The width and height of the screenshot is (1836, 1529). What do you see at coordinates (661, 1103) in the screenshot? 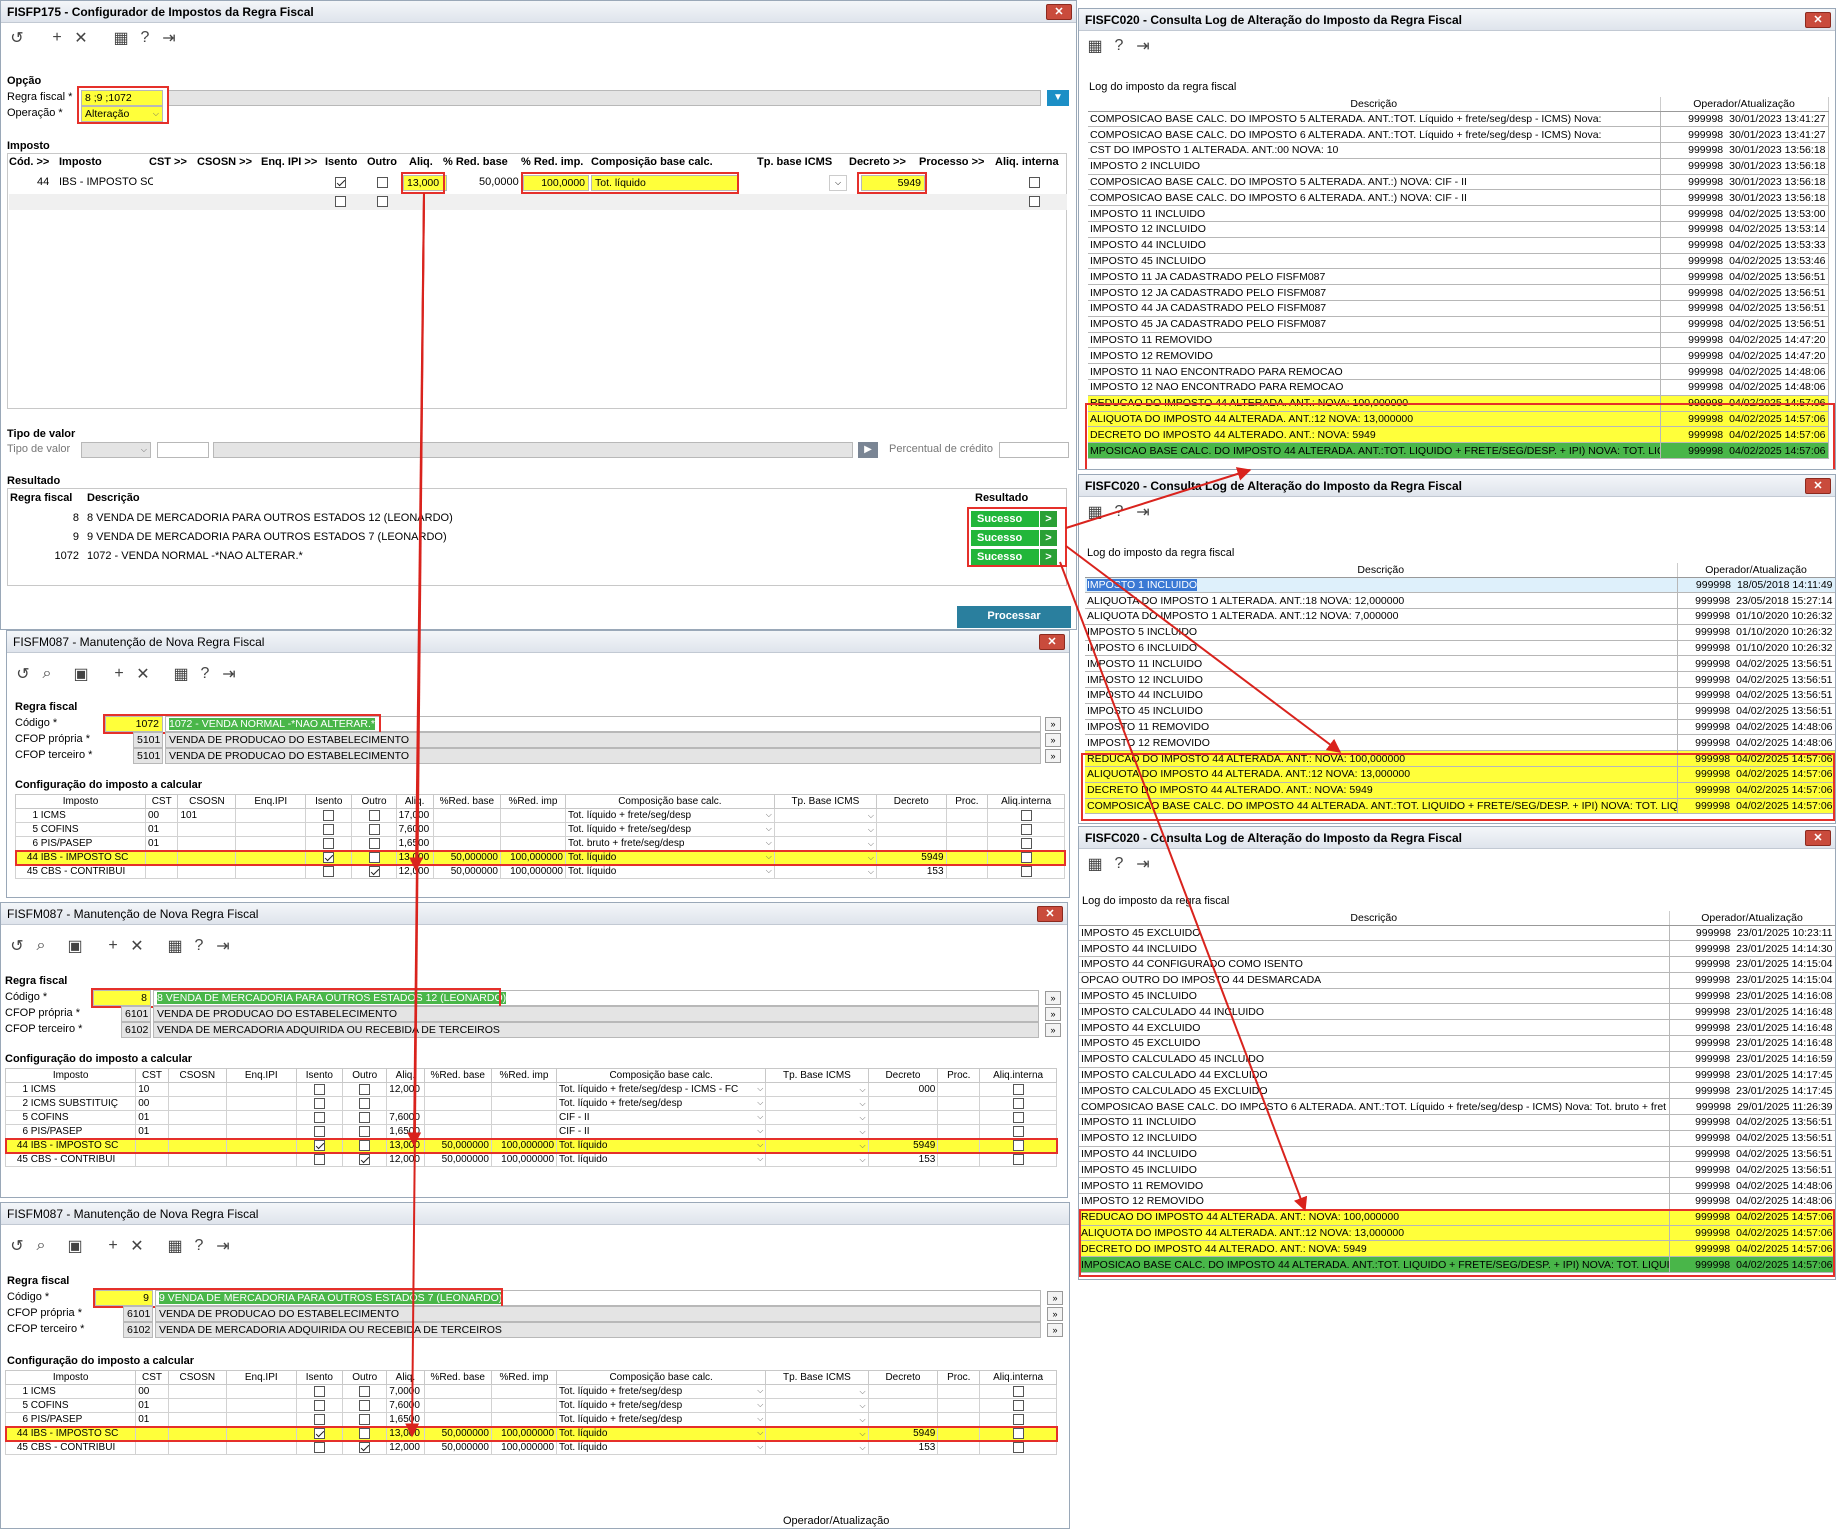
I see `row-composicao-cell: Tot. líquido + frete/seg/desp ⌵` at bounding box center [661, 1103].